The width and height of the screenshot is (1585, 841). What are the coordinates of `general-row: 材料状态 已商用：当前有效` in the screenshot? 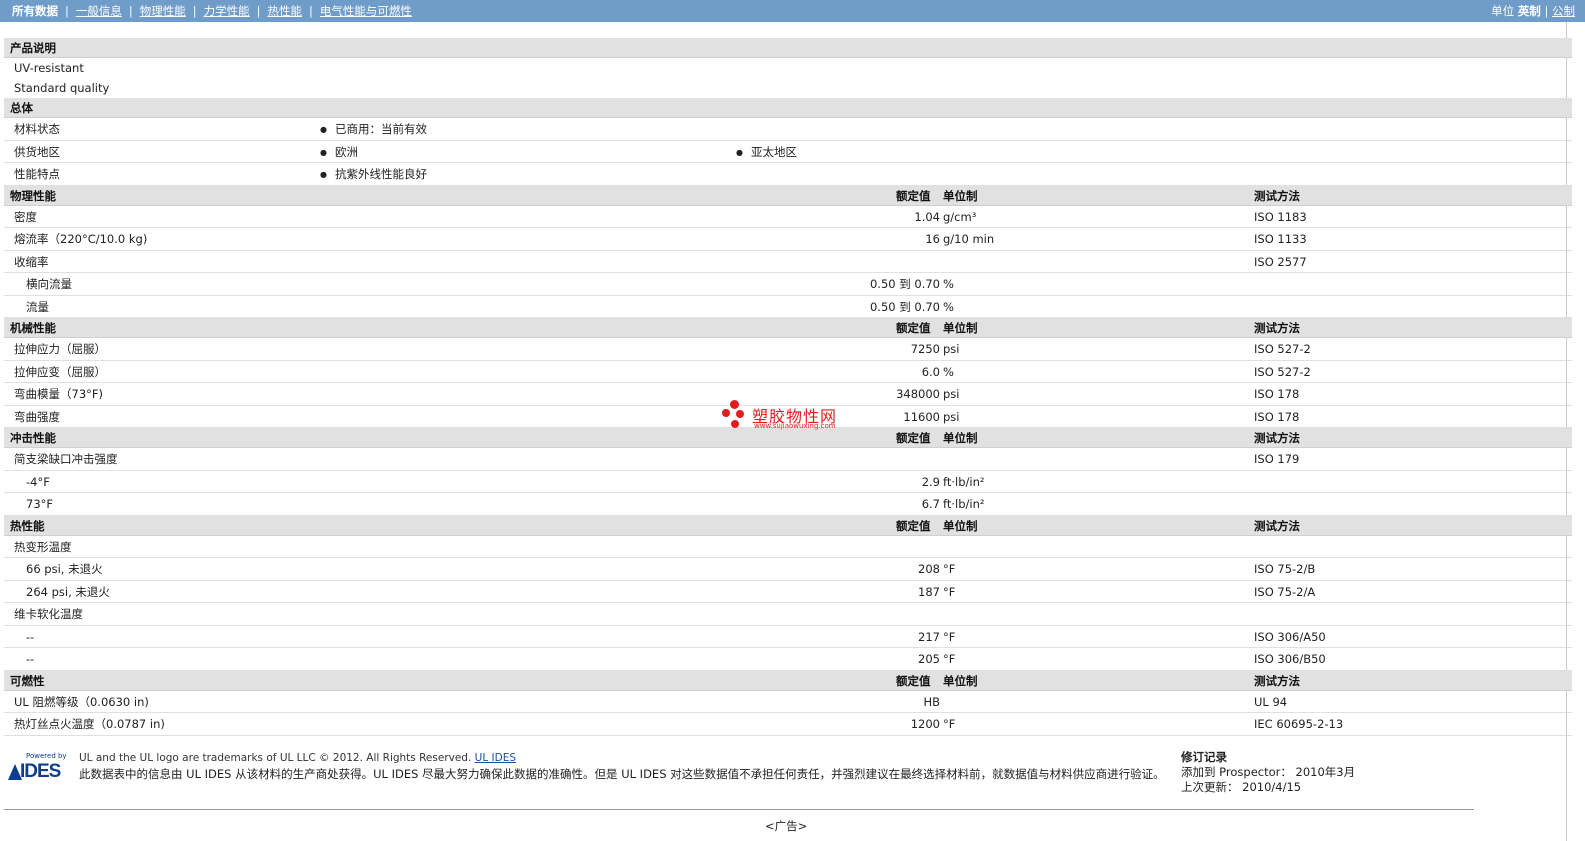 It's located at (788, 129).